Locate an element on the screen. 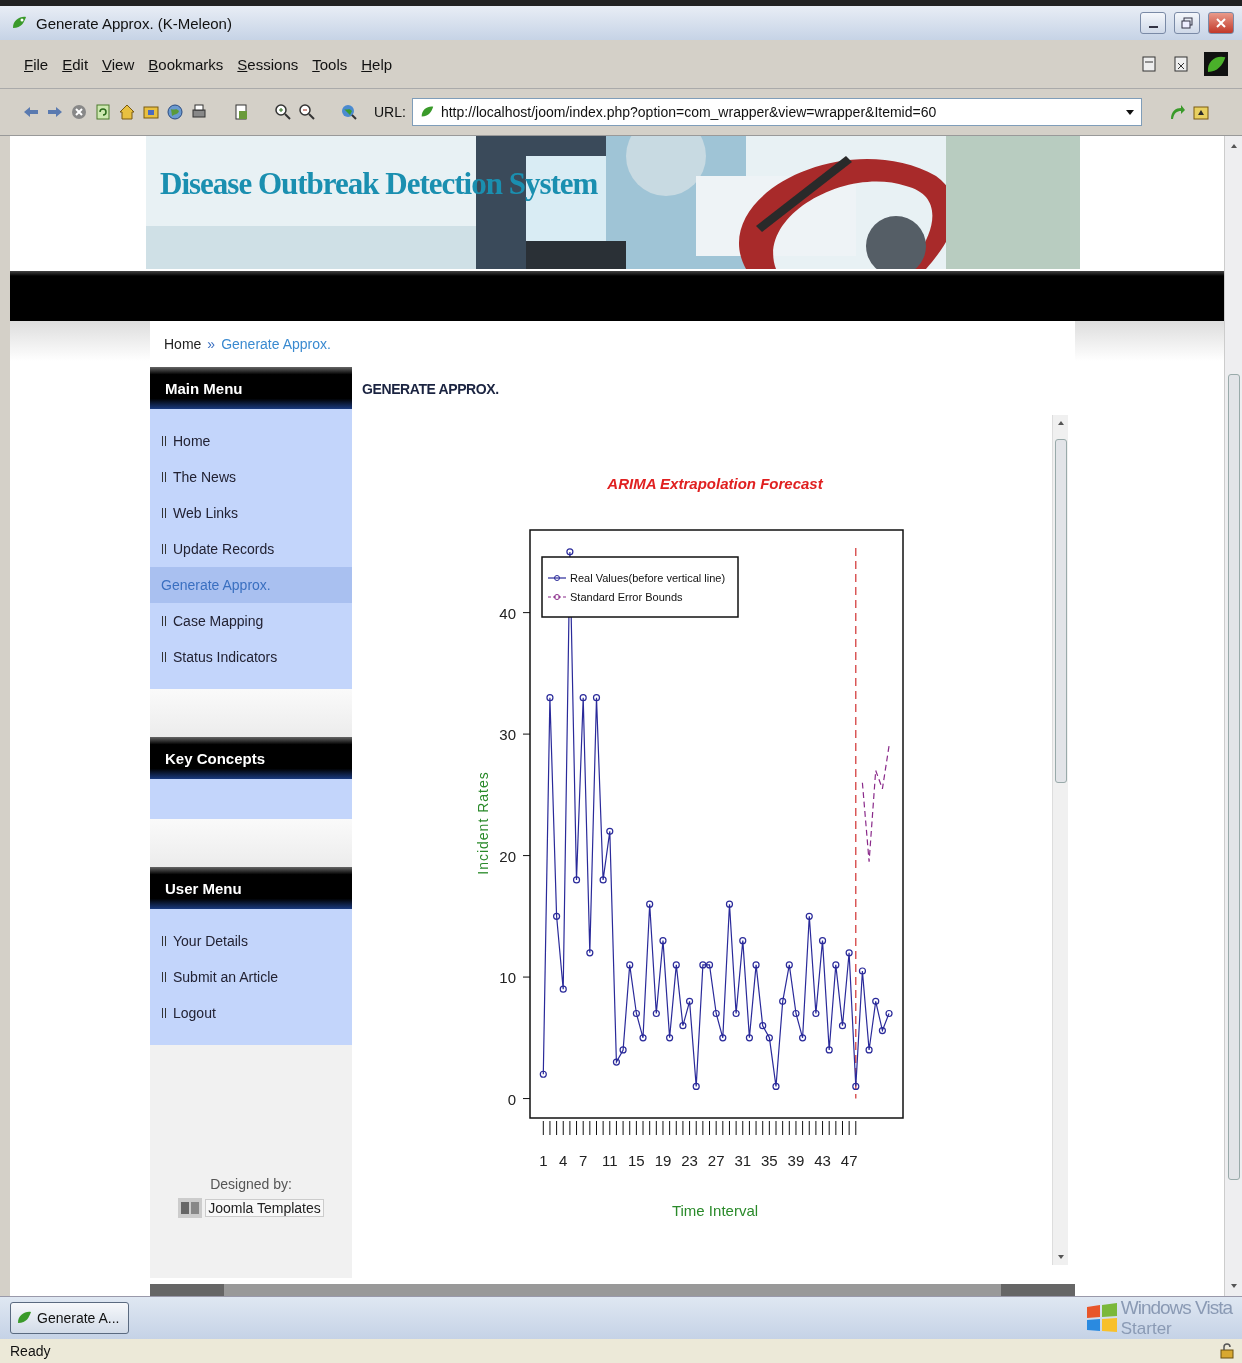  menu-link: Submit an Article is located at coordinates (251, 977).